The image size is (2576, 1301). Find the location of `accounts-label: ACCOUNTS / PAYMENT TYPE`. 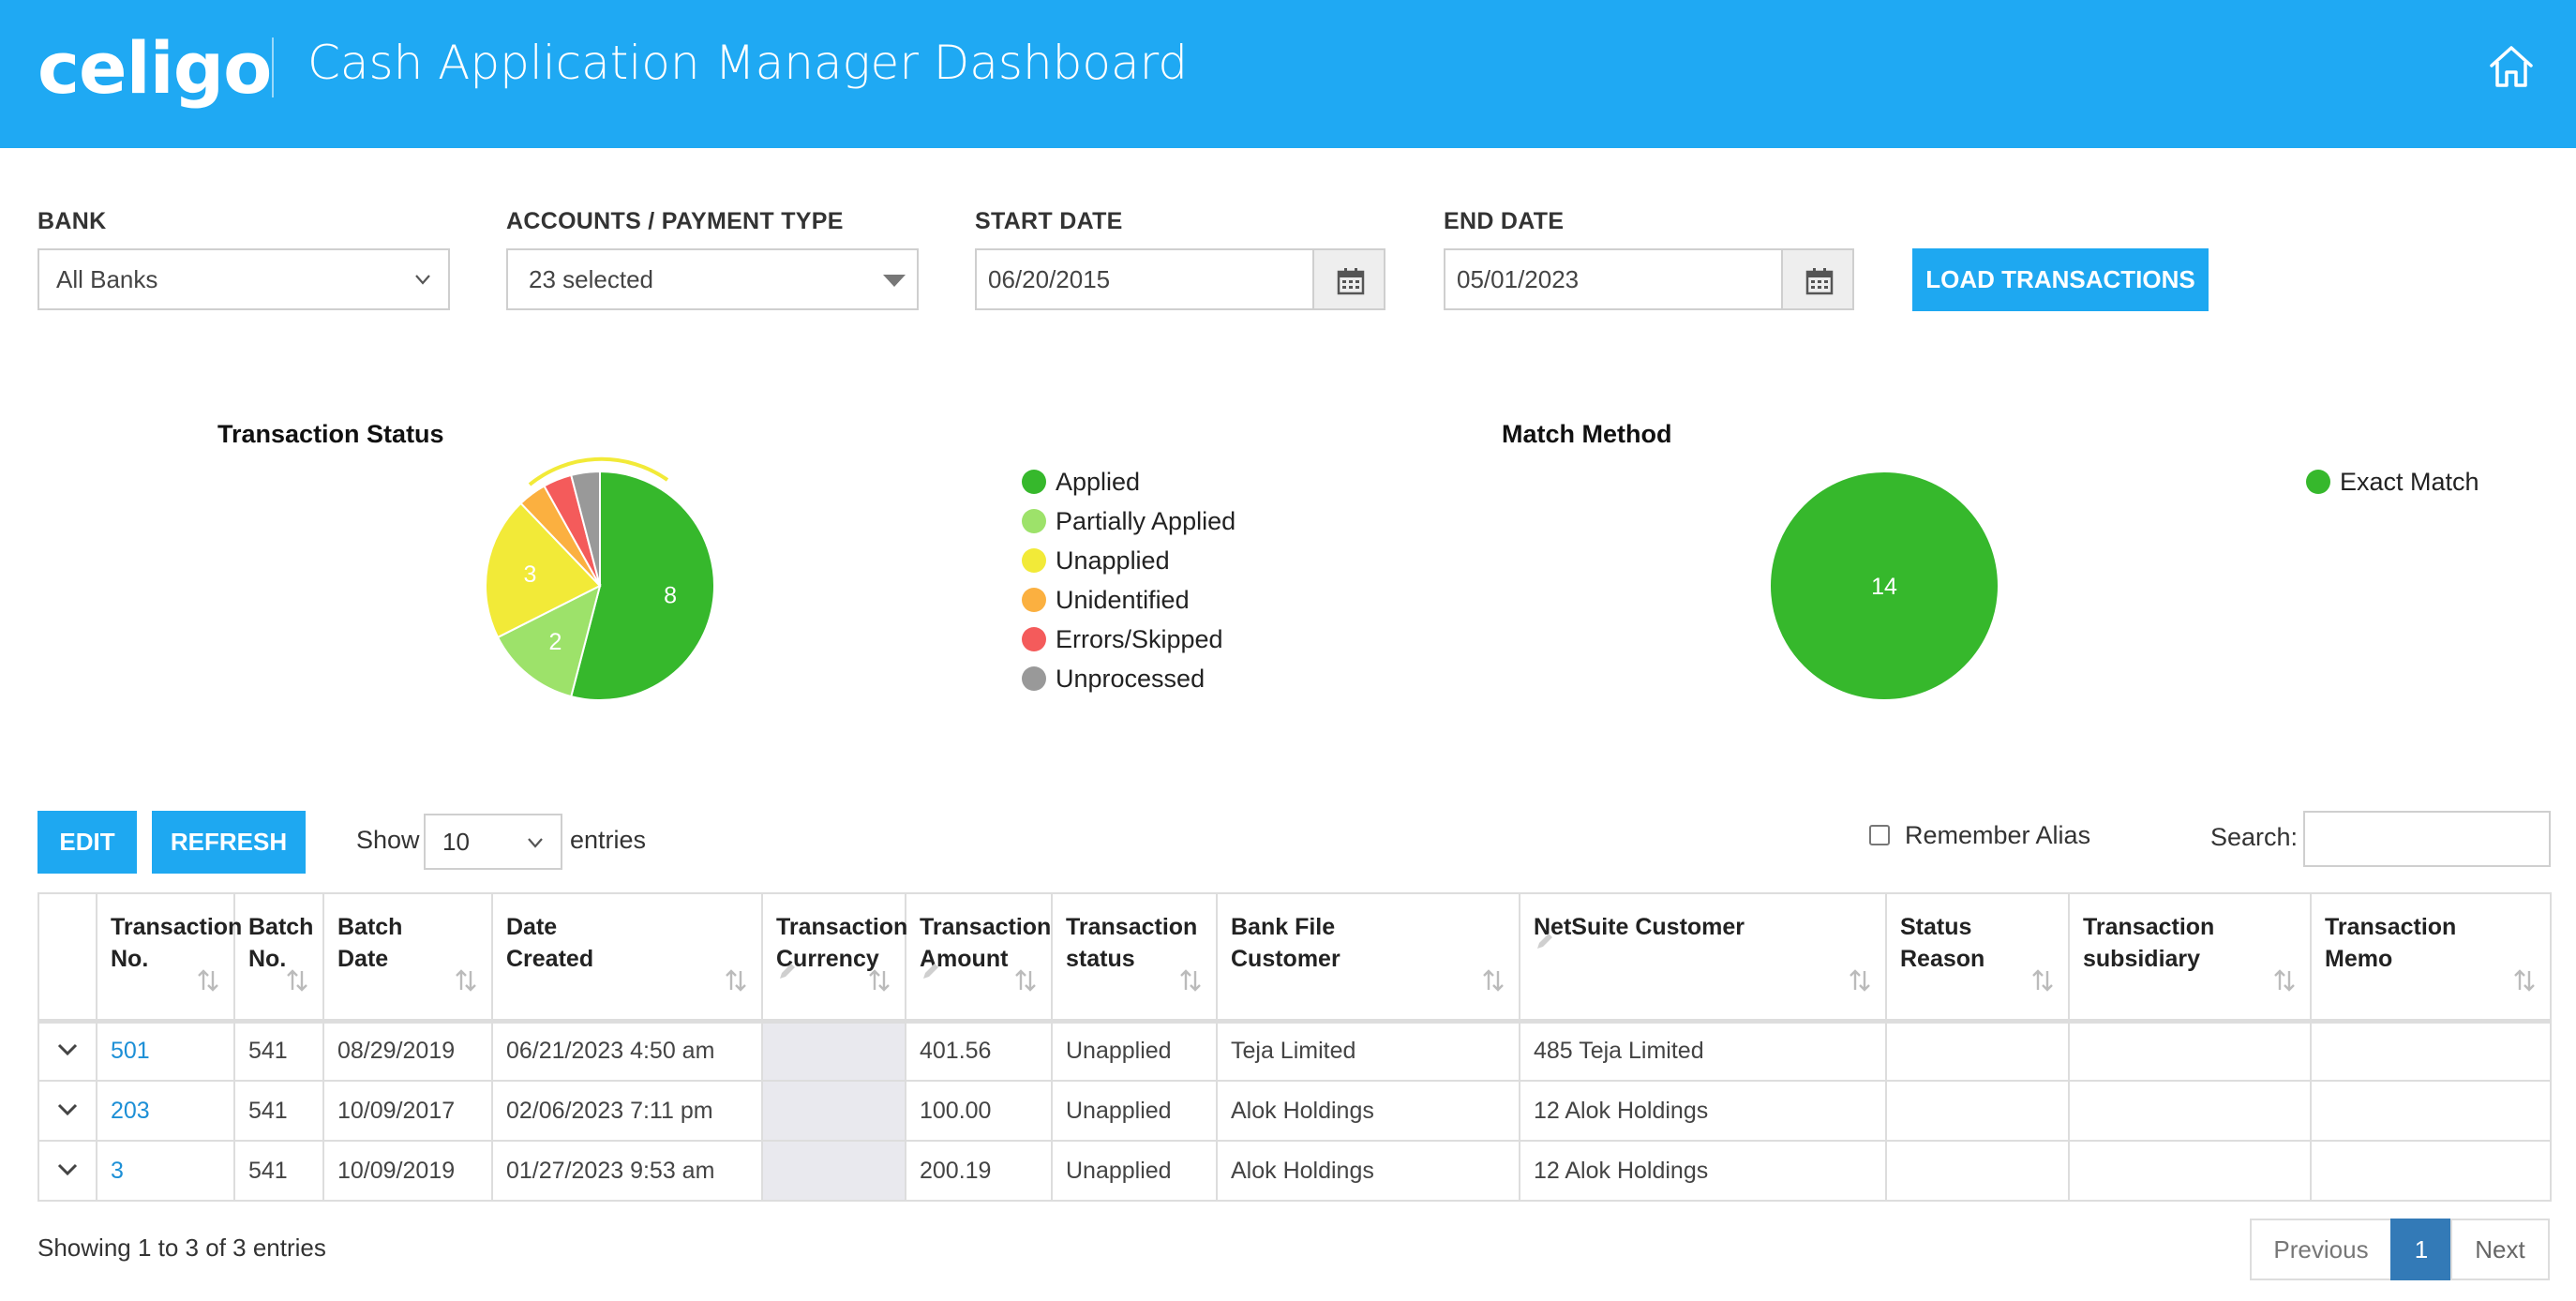

accounts-label: ACCOUNTS / PAYMENT TYPE is located at coordinates (675, 221).